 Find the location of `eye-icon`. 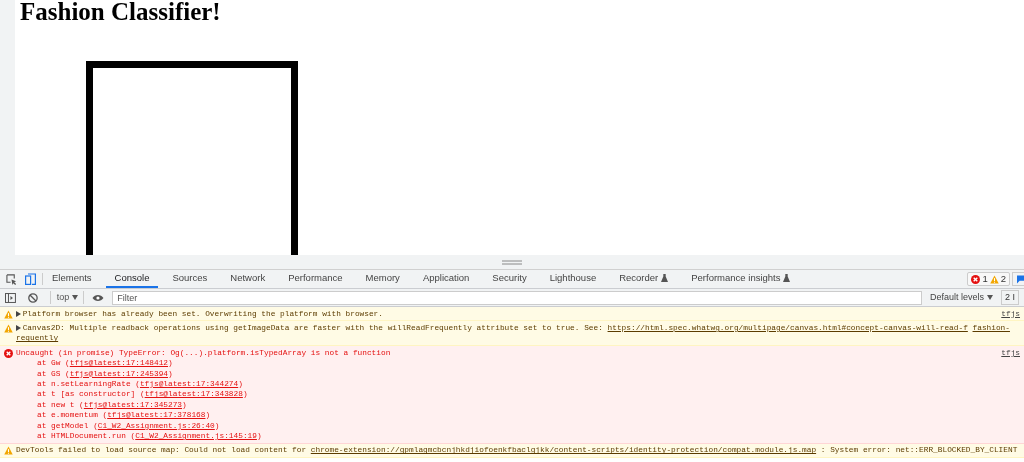

eye-icon is located at coordinates (98, 297).